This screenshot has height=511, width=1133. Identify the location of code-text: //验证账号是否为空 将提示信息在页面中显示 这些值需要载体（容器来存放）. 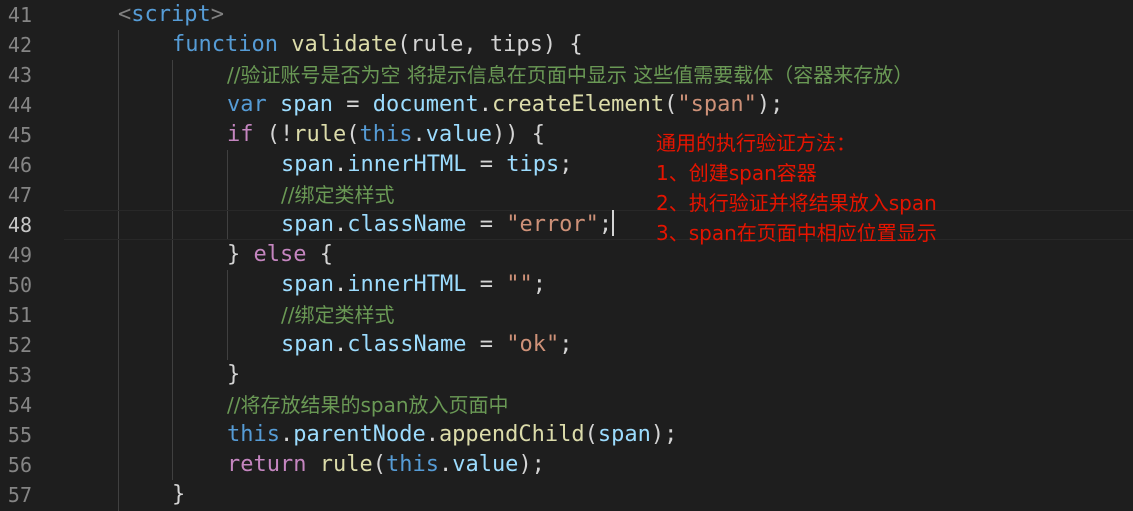
(570, 75).